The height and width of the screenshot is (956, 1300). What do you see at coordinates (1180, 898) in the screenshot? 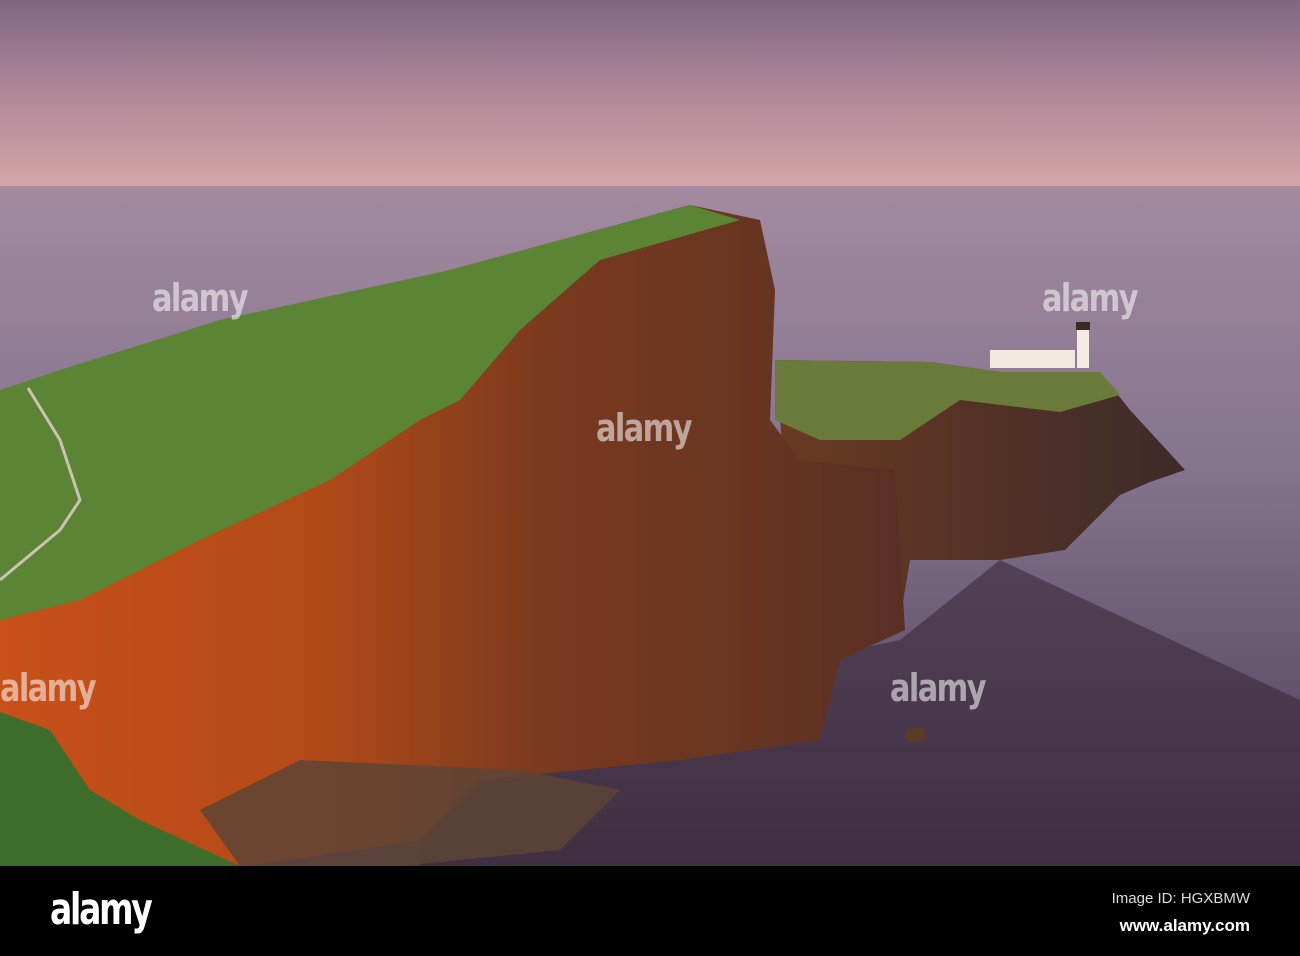
I see `image-id: Image ID: HGXBMW` at bounding box center [1180, 898].